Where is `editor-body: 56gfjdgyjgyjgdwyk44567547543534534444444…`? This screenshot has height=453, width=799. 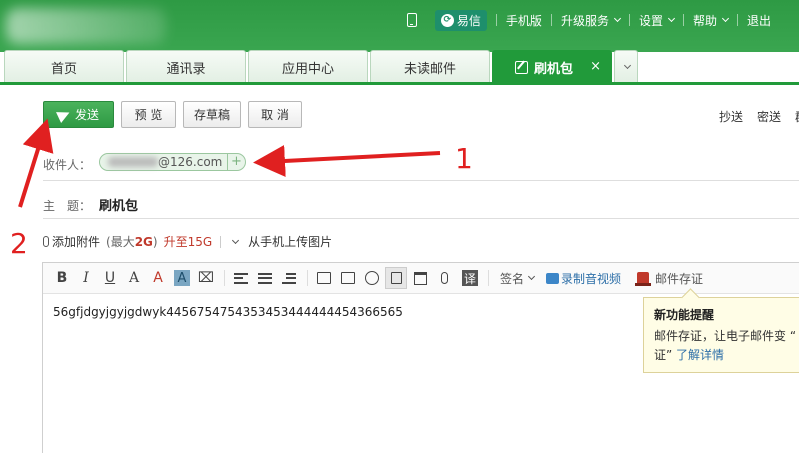
editor-body: 56gfjdgyjgyjgdwyk44567547543534534444444… is located at coordinates (228, 312).